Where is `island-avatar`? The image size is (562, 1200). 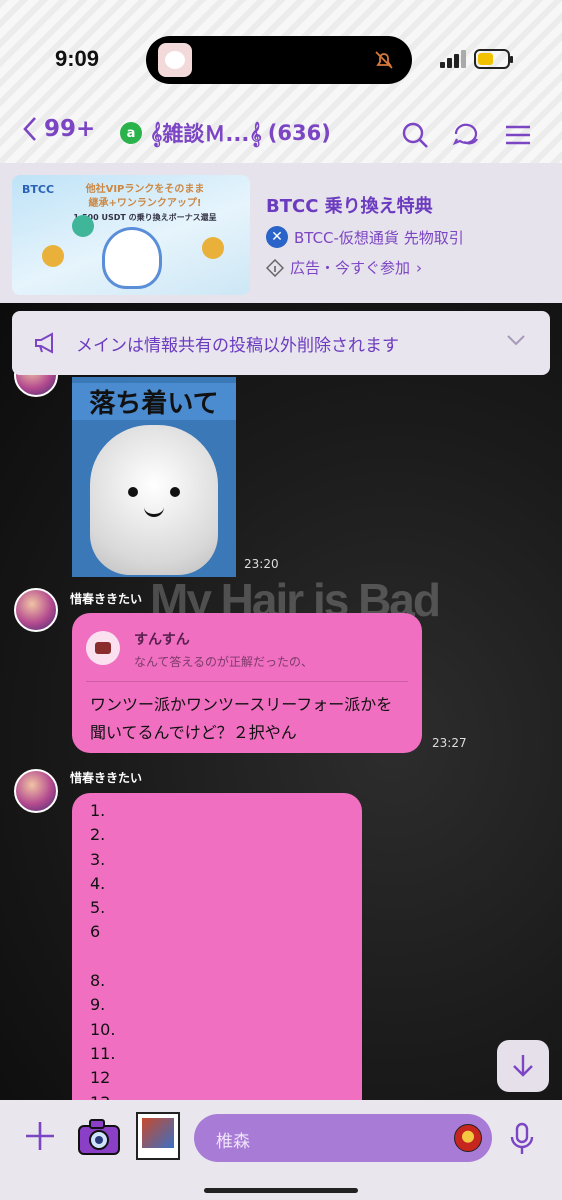 island-avatar is located at coordinates (175, 60).